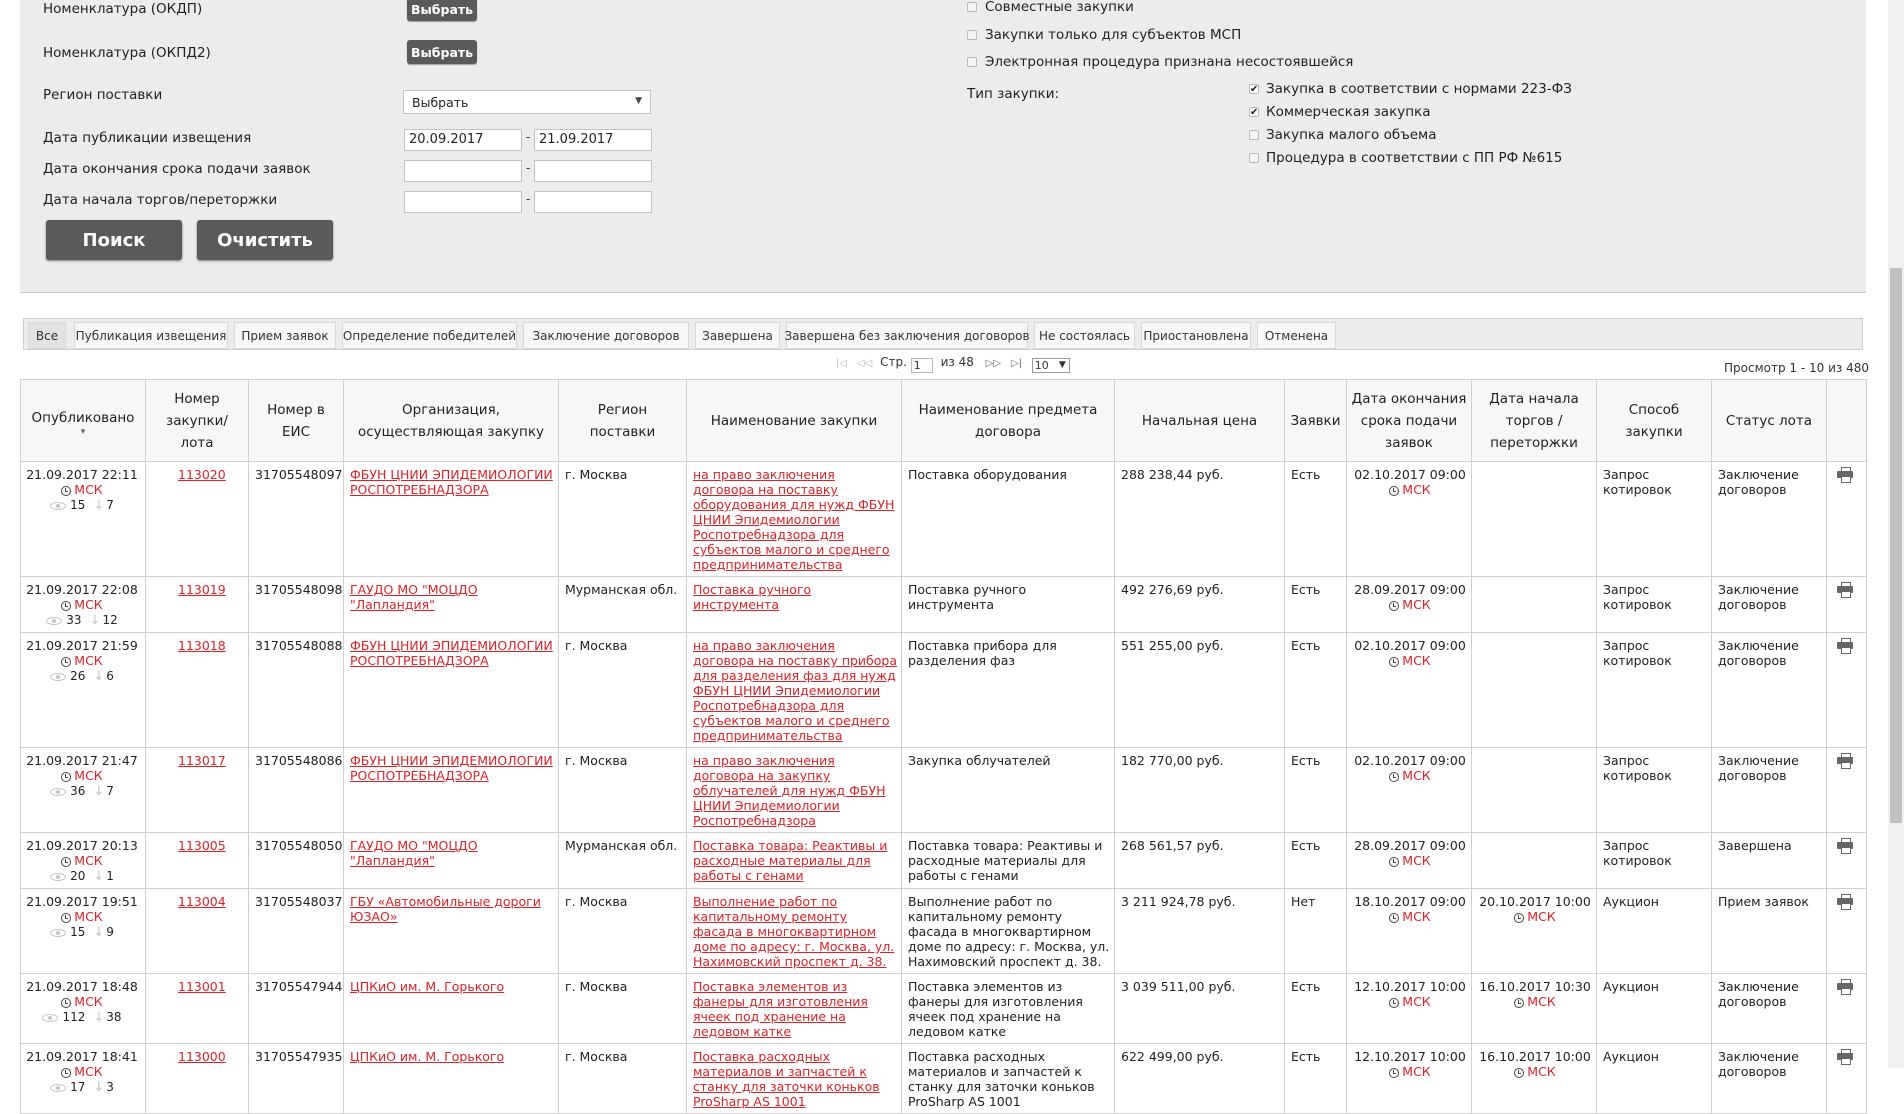 The image size is (1904, 1114). I want to click on col-auction: Дата начала торгов / переторжки, so click(1534, 420).